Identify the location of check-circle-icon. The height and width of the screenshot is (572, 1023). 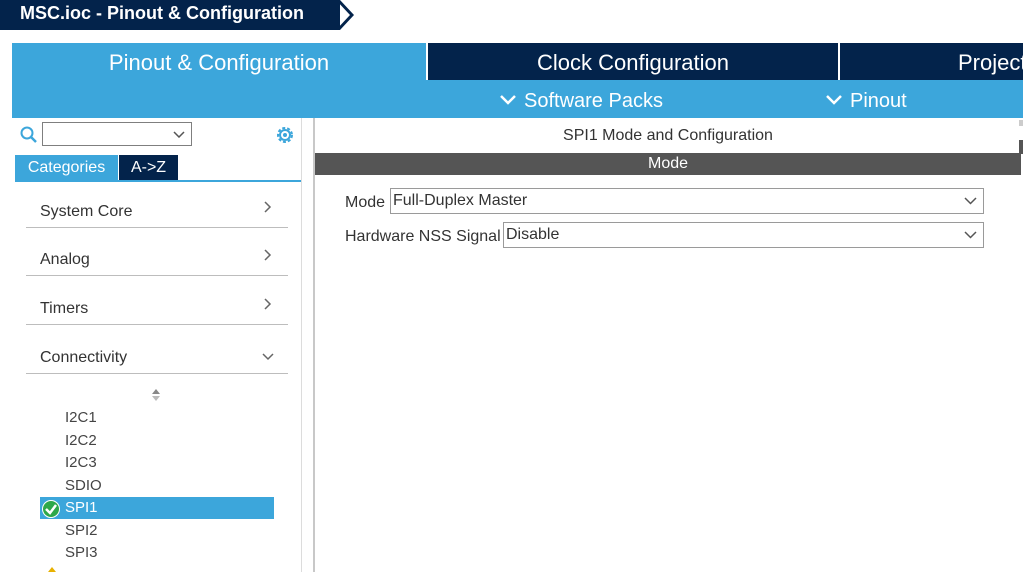
(51, 509).